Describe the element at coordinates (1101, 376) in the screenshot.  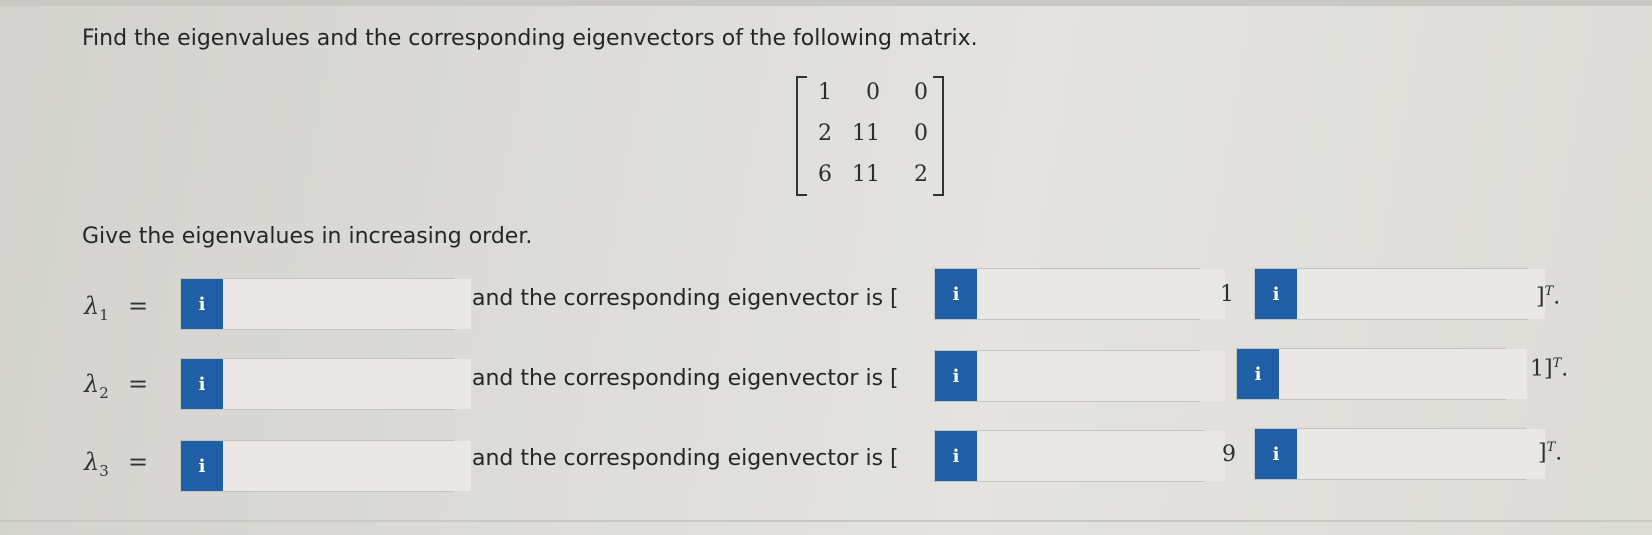
I see `eigenvector-2-comp1-input` at that location.